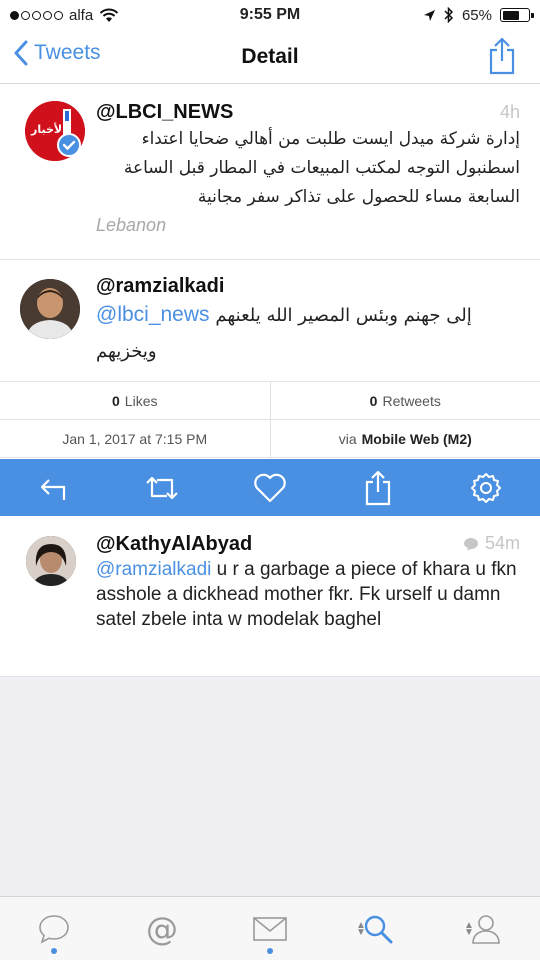  I want to click on gear-icon, so click(486, 487).